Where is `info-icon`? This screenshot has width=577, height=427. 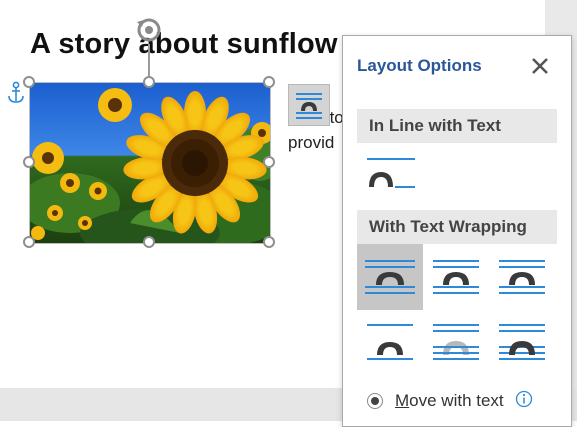 info-icon is located at coordinates (524, 399).